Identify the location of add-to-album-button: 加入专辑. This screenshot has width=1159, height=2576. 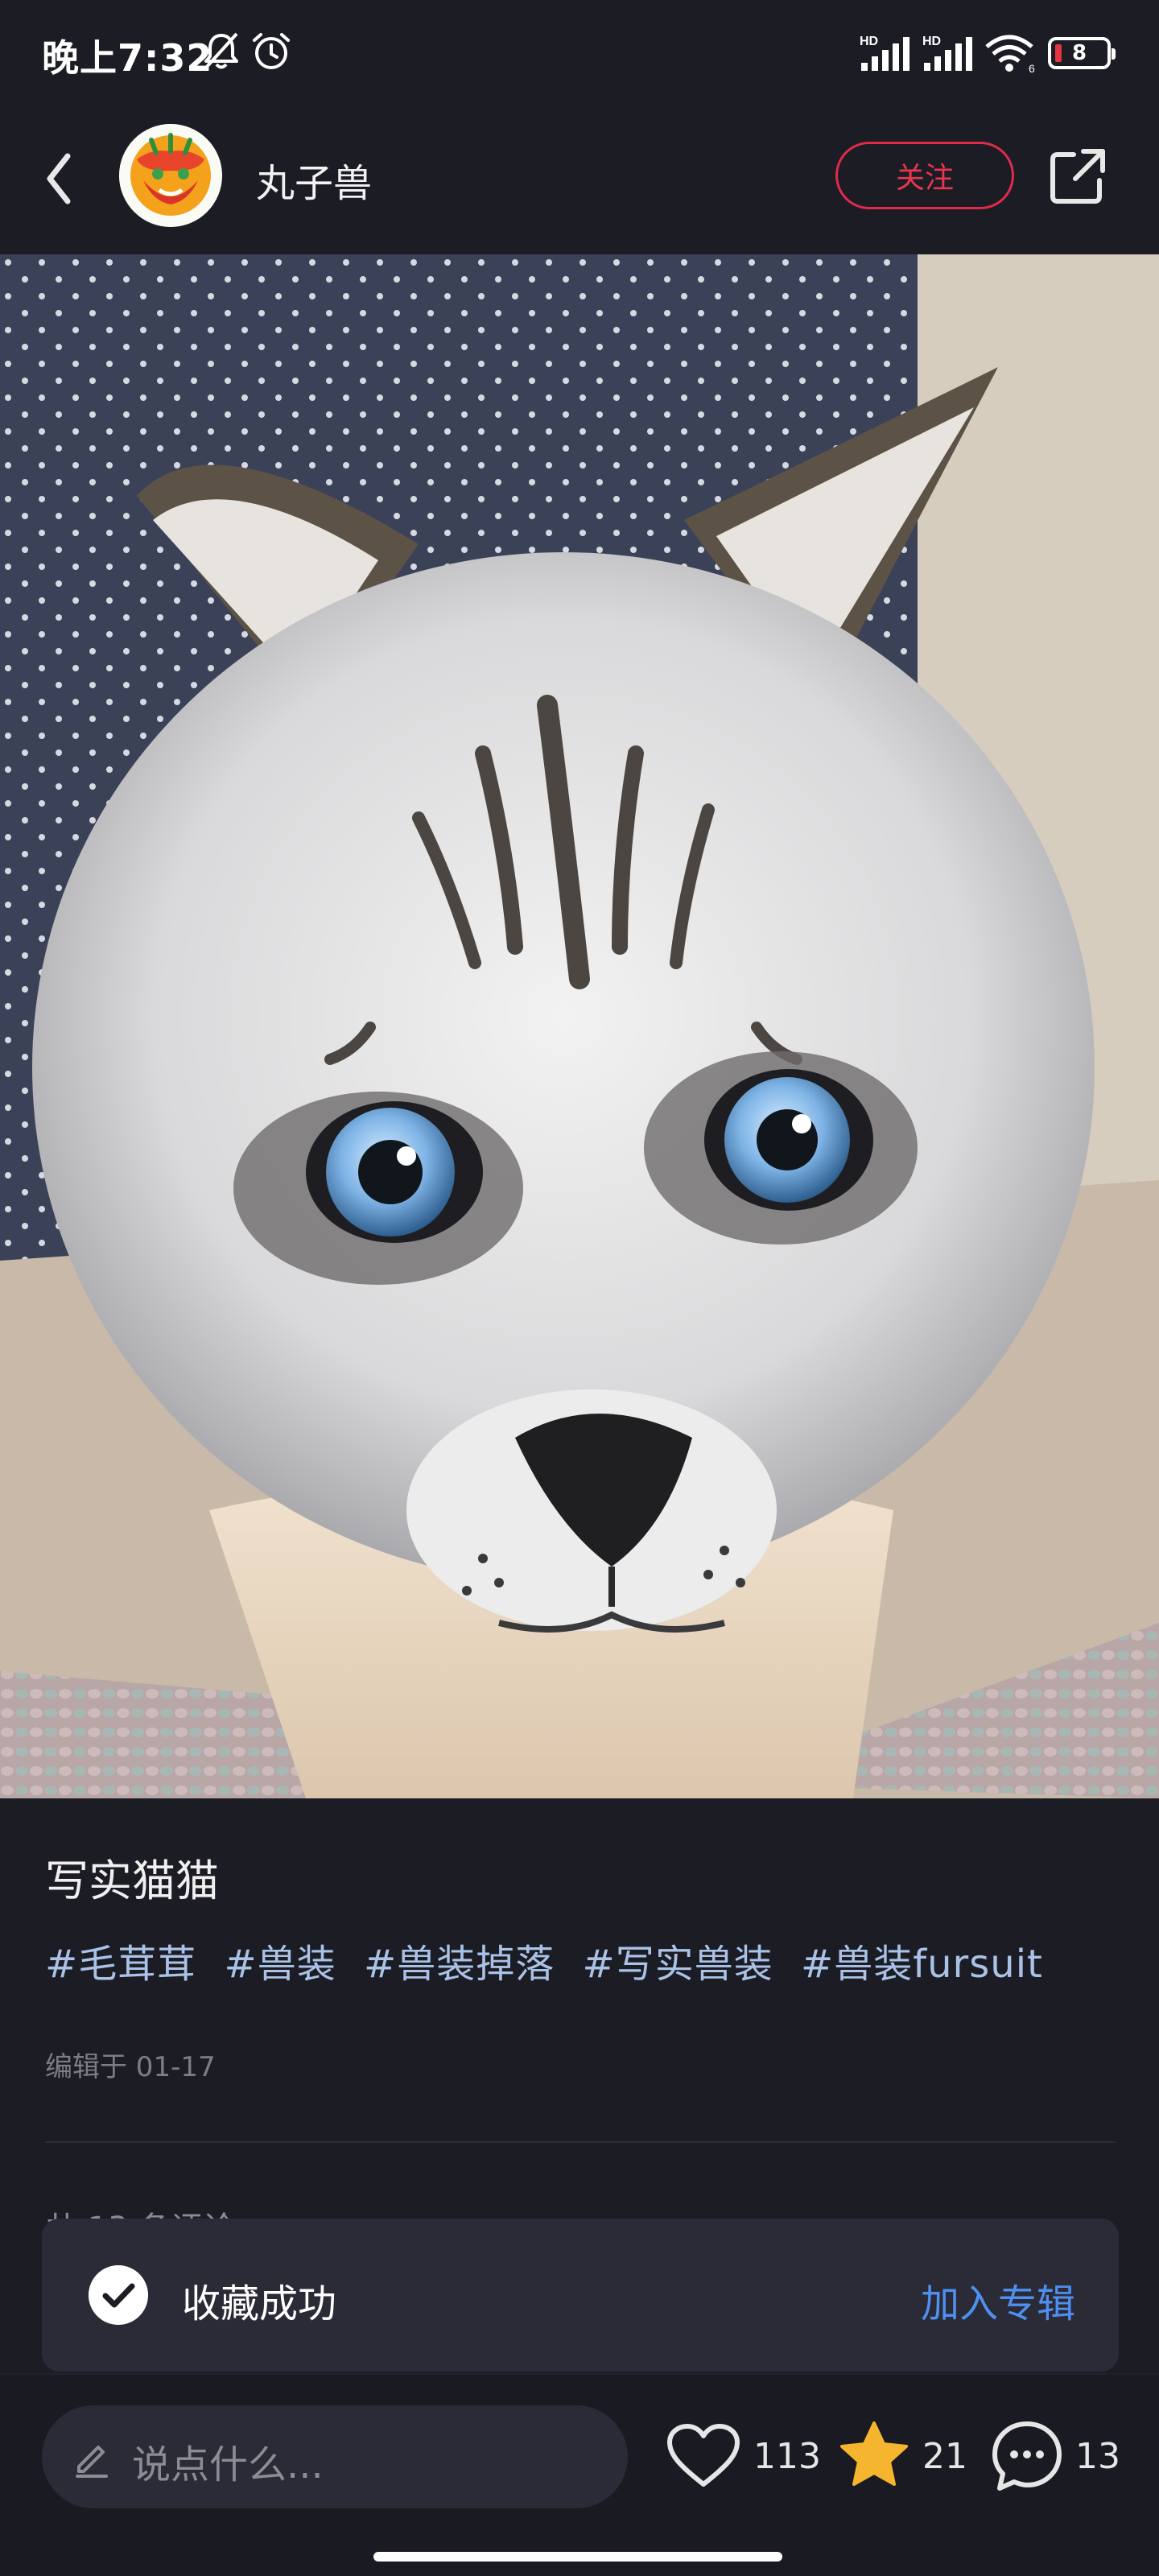
(998, 2300).